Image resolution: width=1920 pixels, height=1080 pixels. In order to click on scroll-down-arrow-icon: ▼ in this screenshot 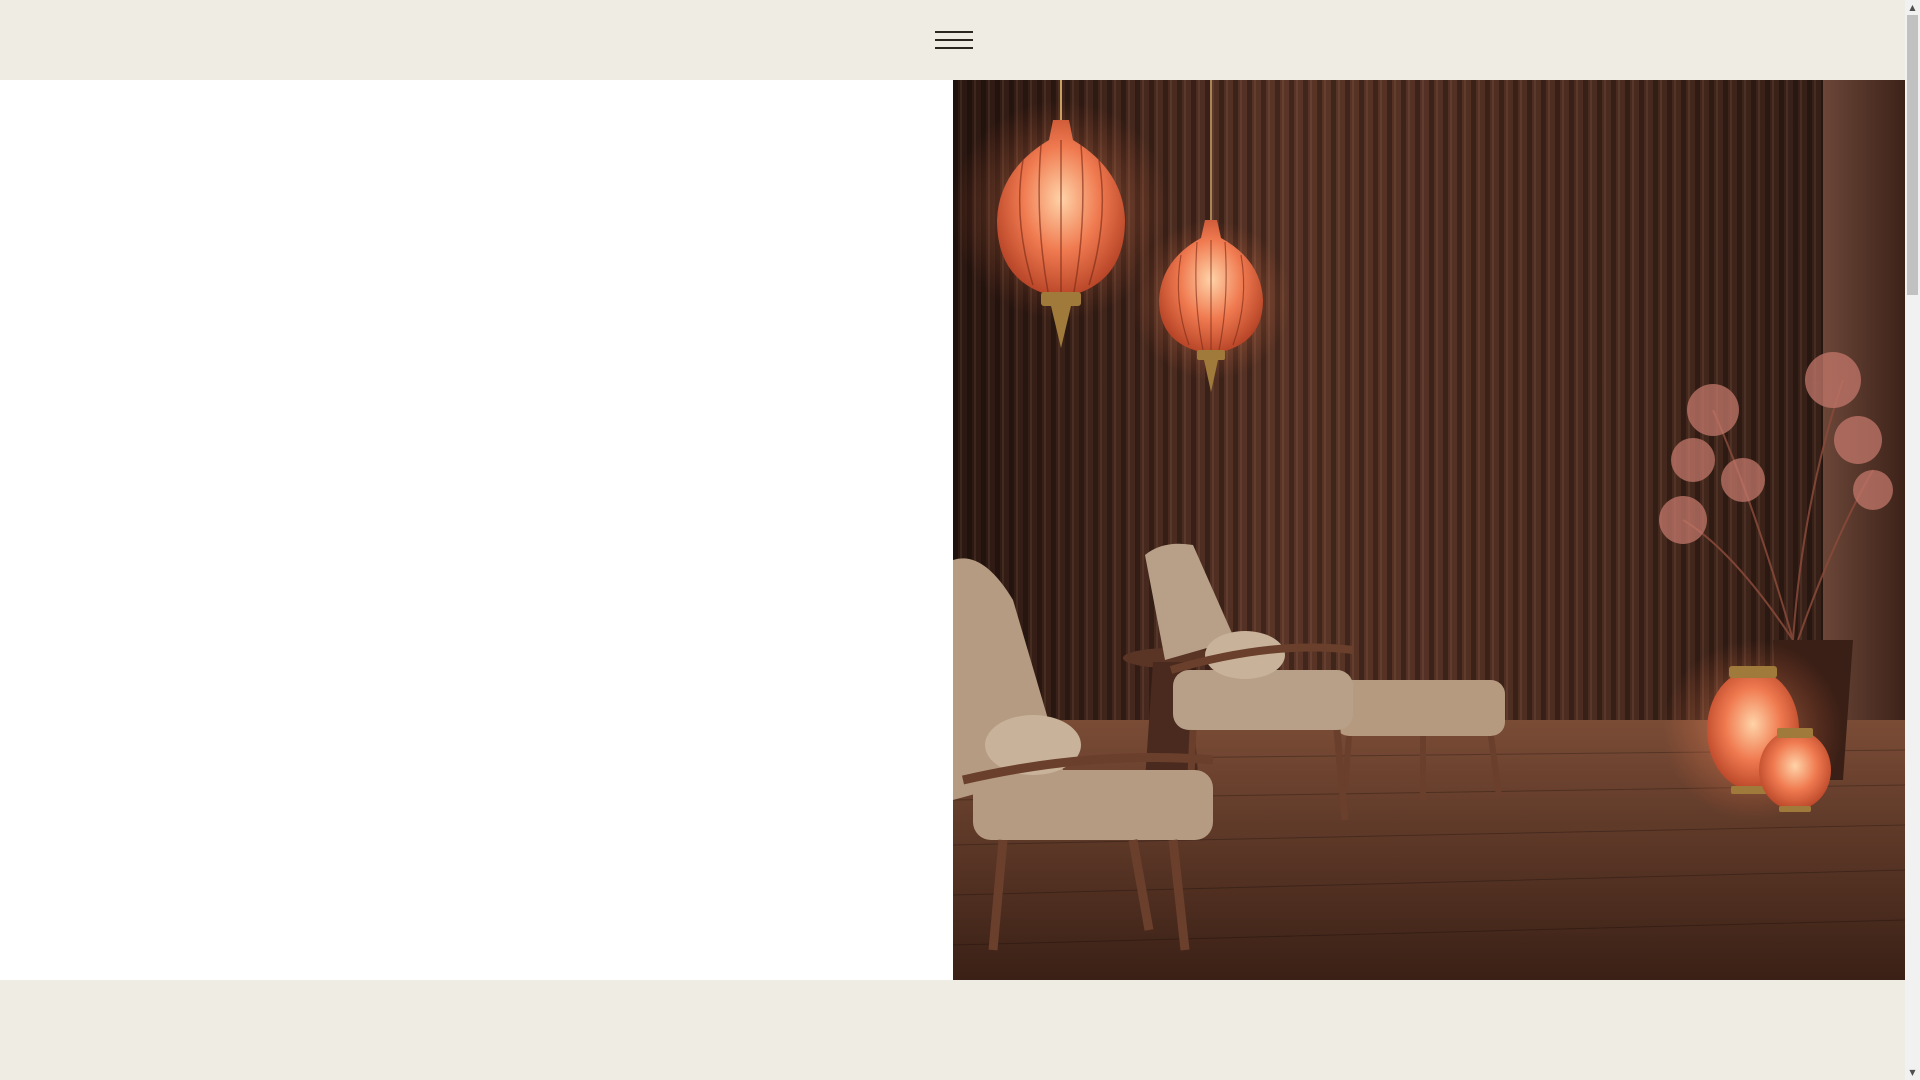, I will do `click(1912, 1072)`.